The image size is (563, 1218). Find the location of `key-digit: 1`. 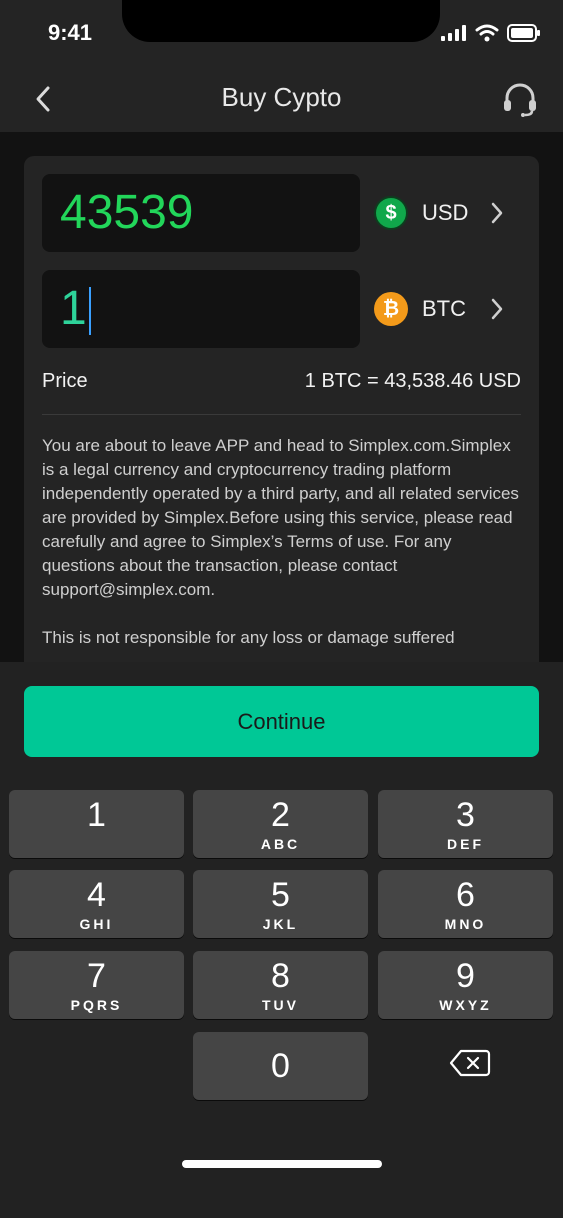

key-digit: 1 is located at coordinates (96, 815).